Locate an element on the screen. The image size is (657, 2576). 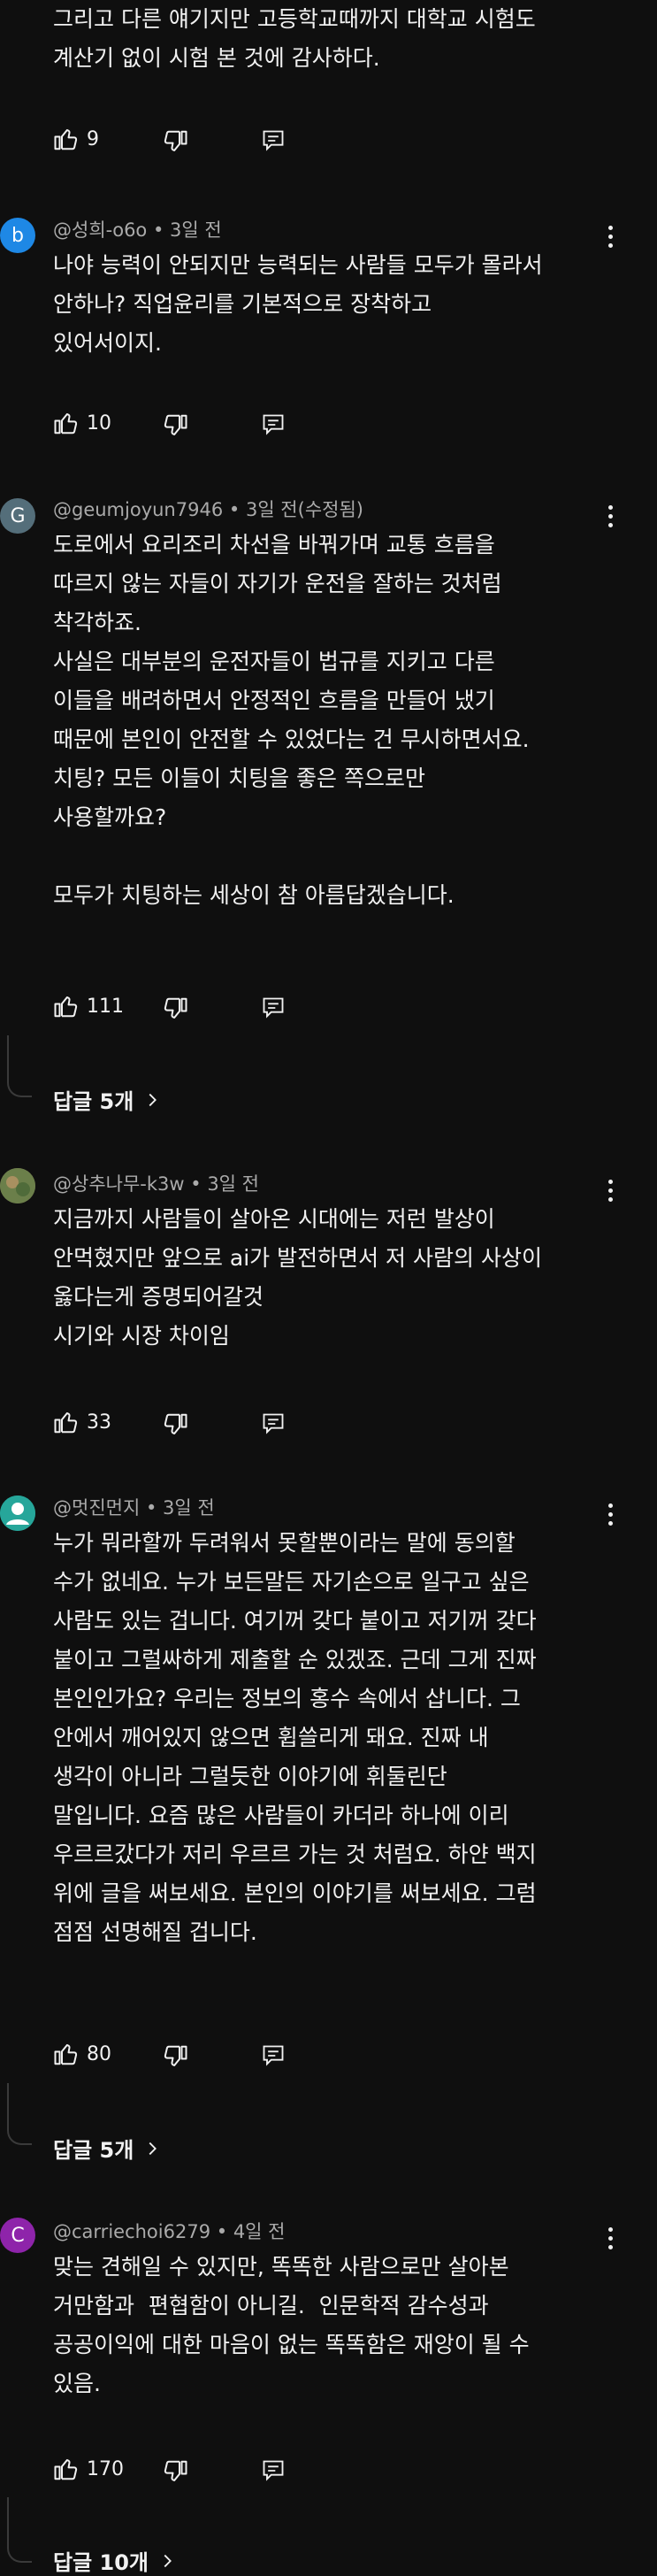
comment-meta: @성희-o6o • 3일 전 is located at coordinates (137, 230).